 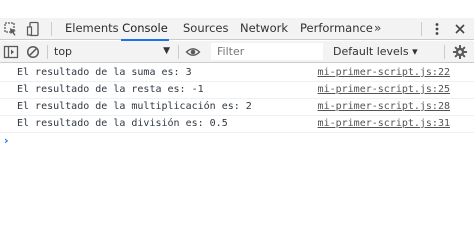 What do you see at coordinates (6, 140) in the screenshot?
I see `console-prompt-input: ›` at bounding box center [6, 140].